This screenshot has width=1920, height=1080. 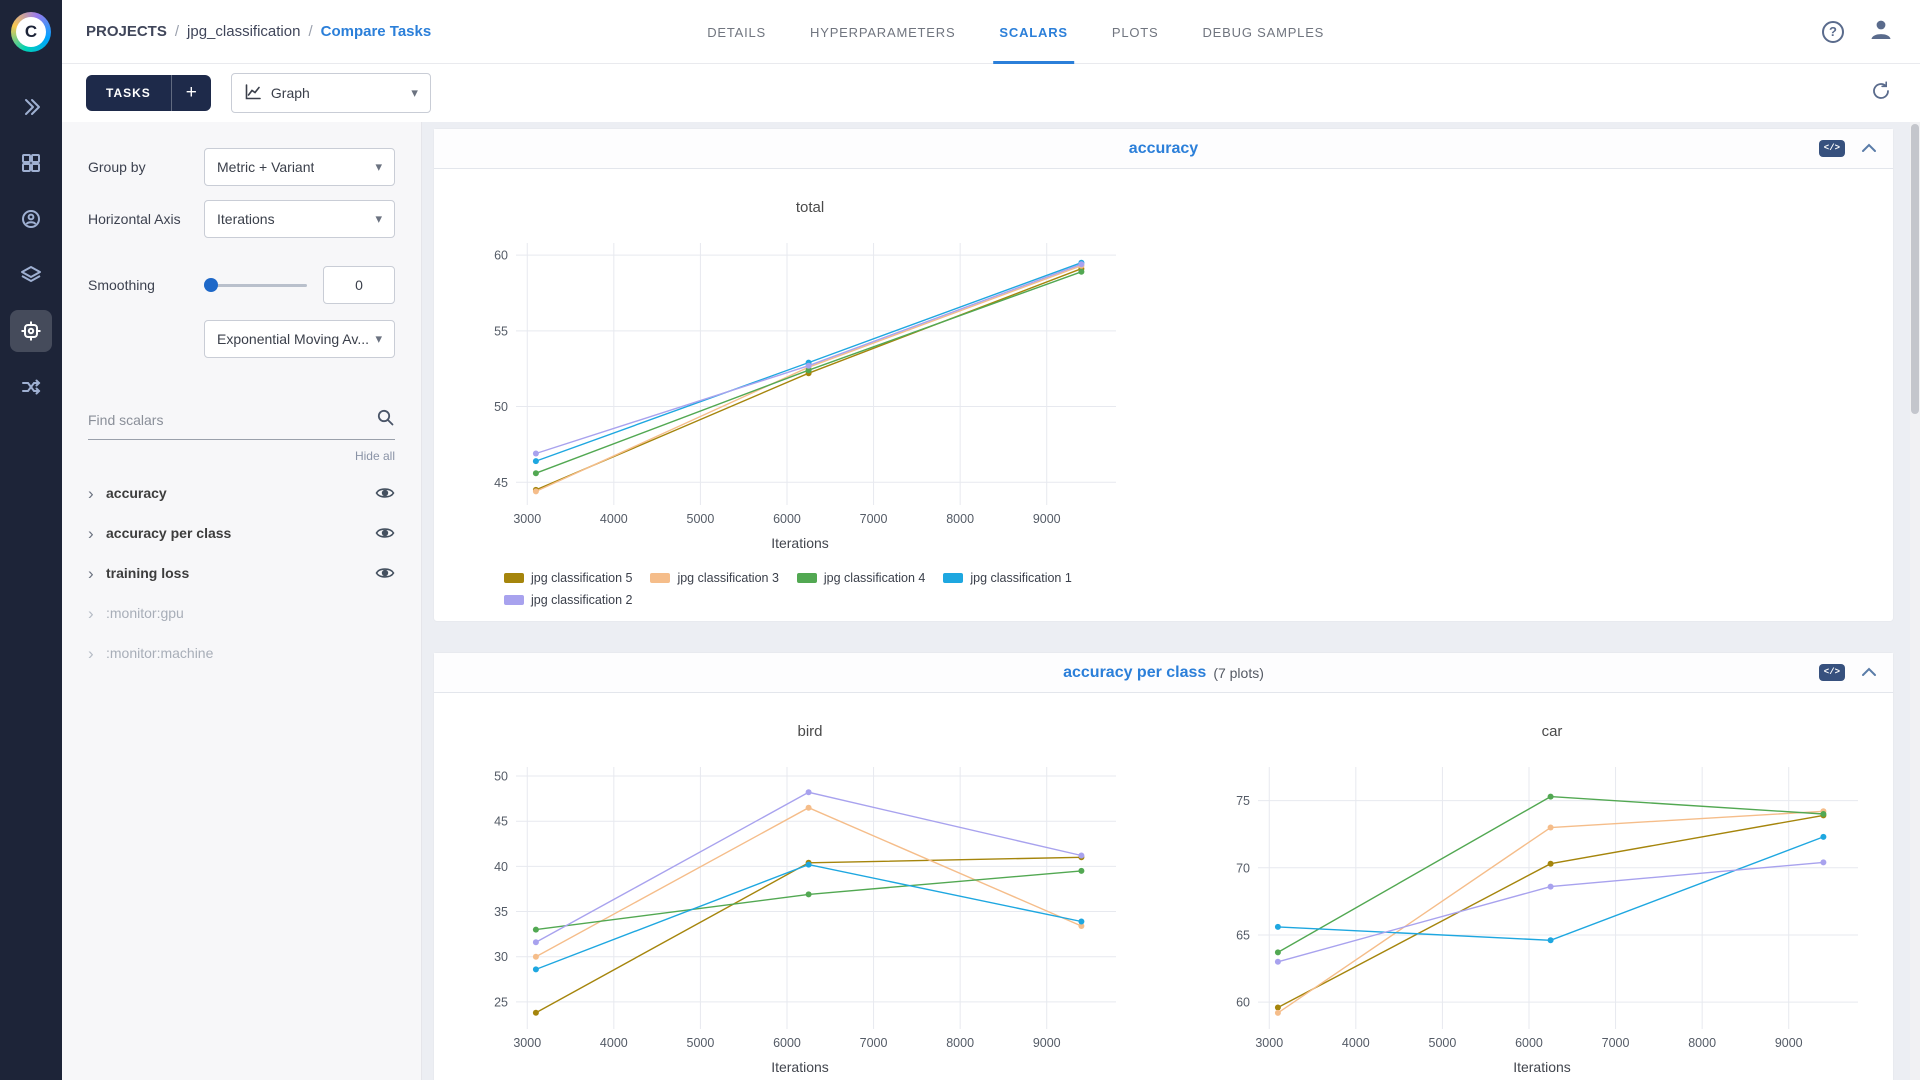 I want to click on slider-track, so click(x=255, y=285).